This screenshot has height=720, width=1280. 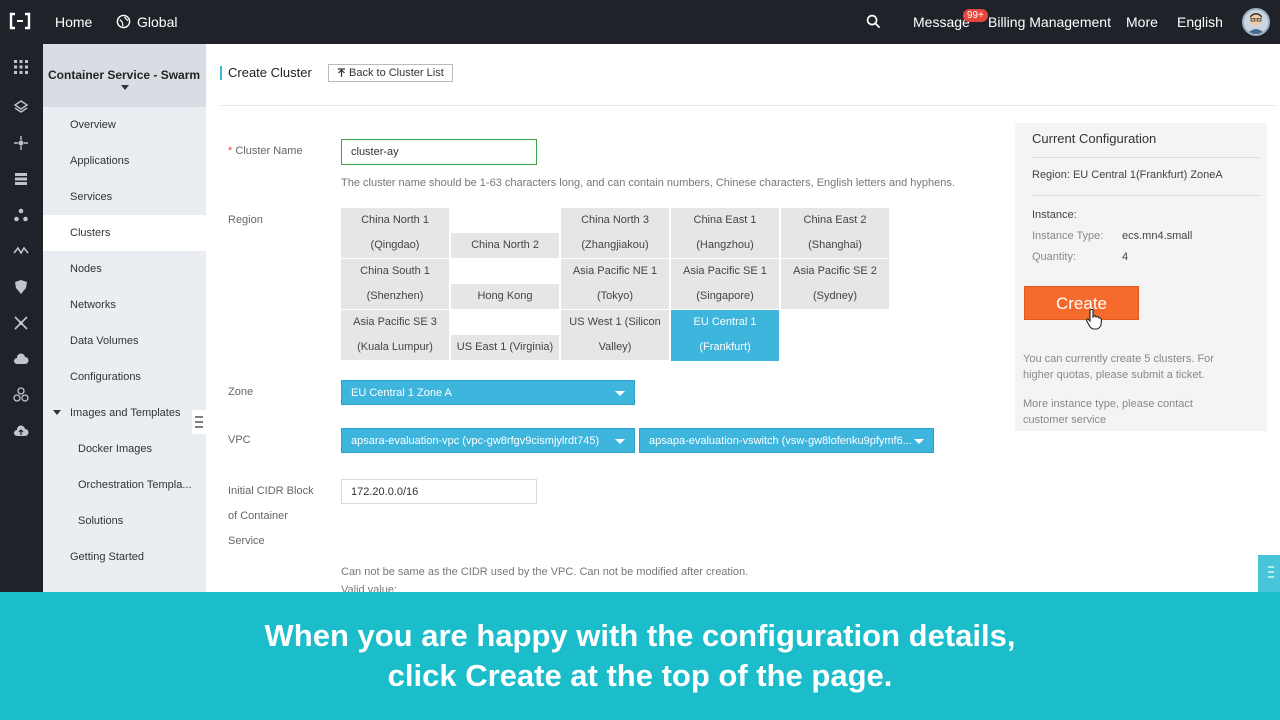 I want to click on product-icon-rail, so click(x=21, y=318).